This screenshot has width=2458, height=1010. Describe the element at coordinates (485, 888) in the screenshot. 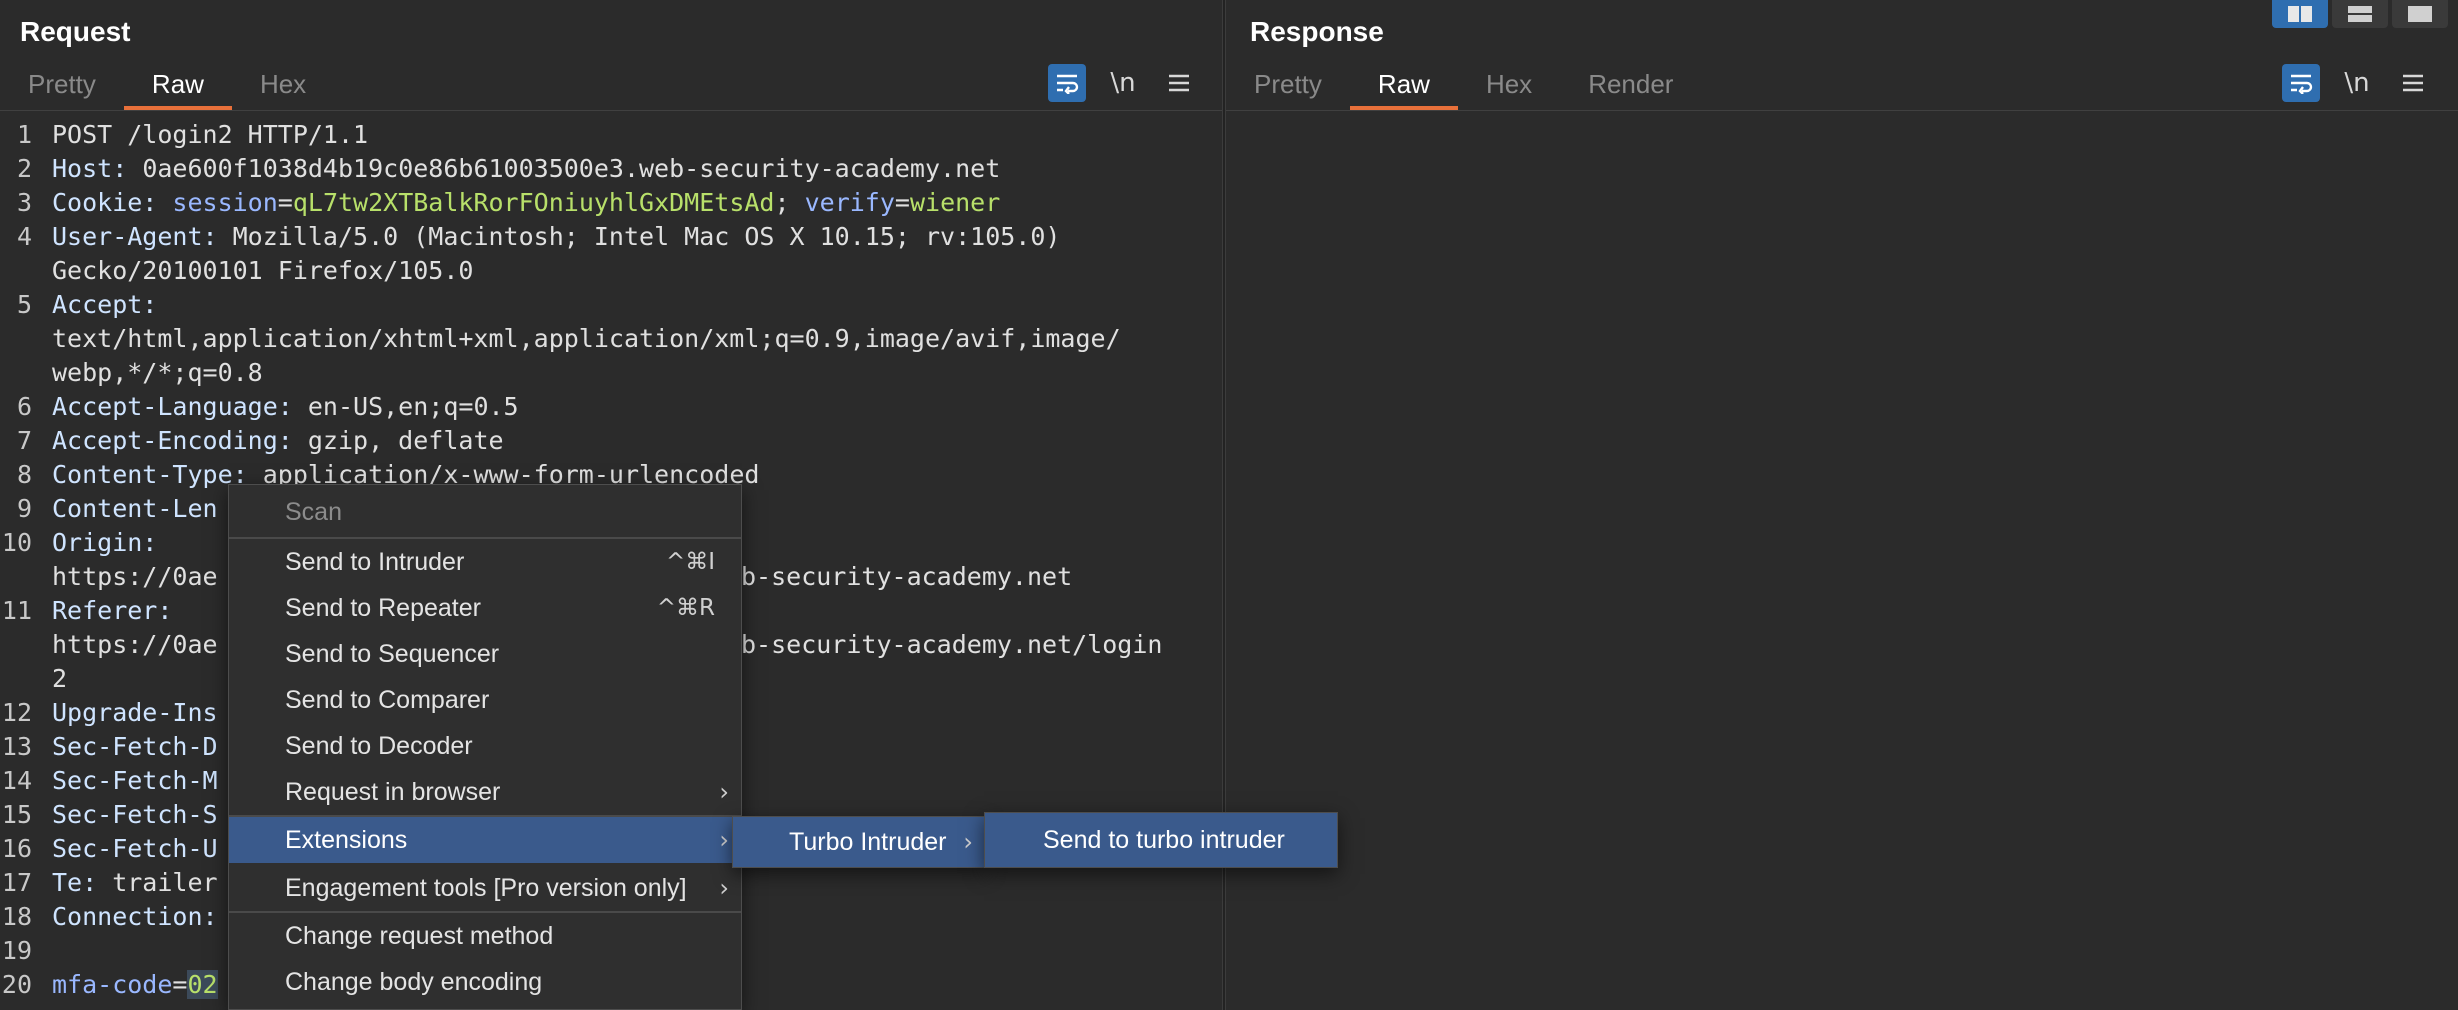

I see `menu-item-engagement-tools: Engagement tools [Pro version only] ›` at that location.